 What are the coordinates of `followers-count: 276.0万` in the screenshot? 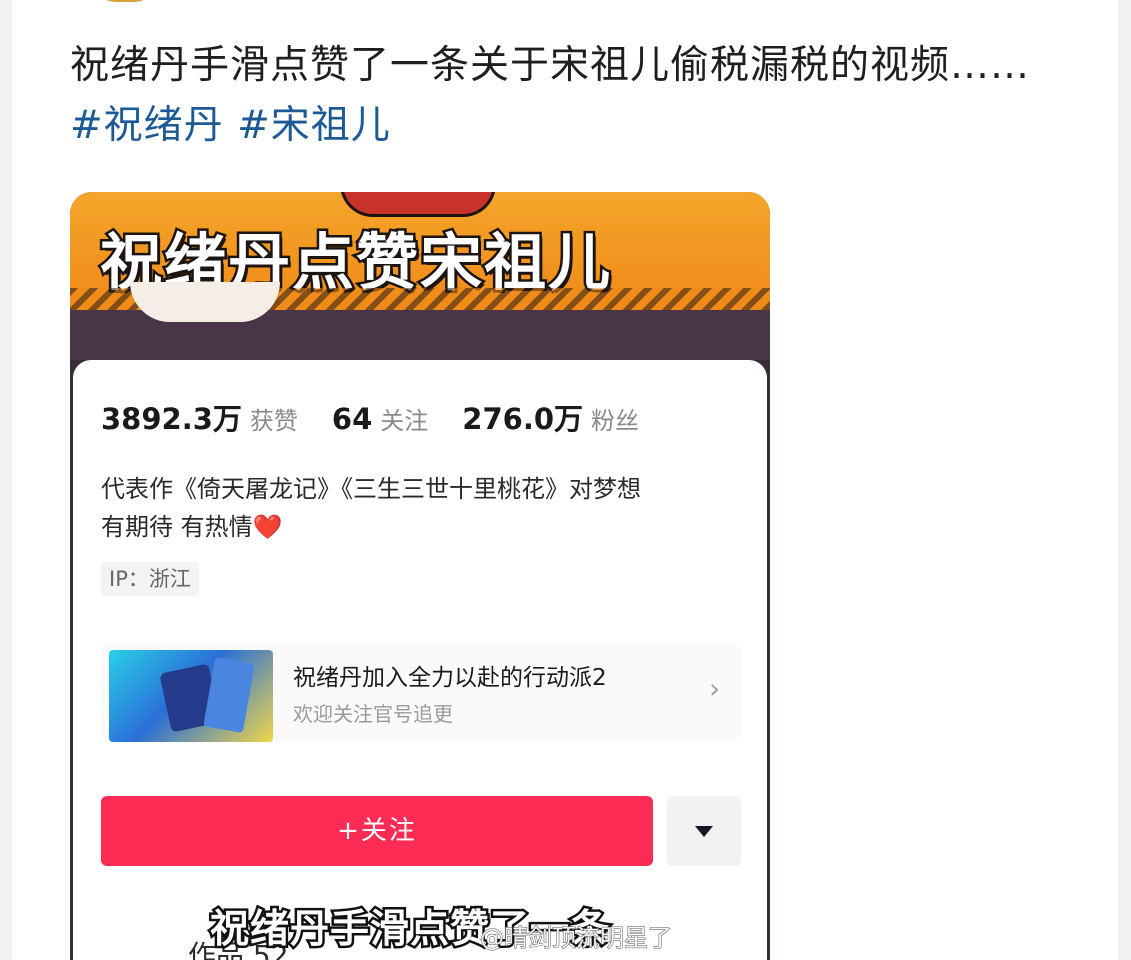 It's located at (523, 419).